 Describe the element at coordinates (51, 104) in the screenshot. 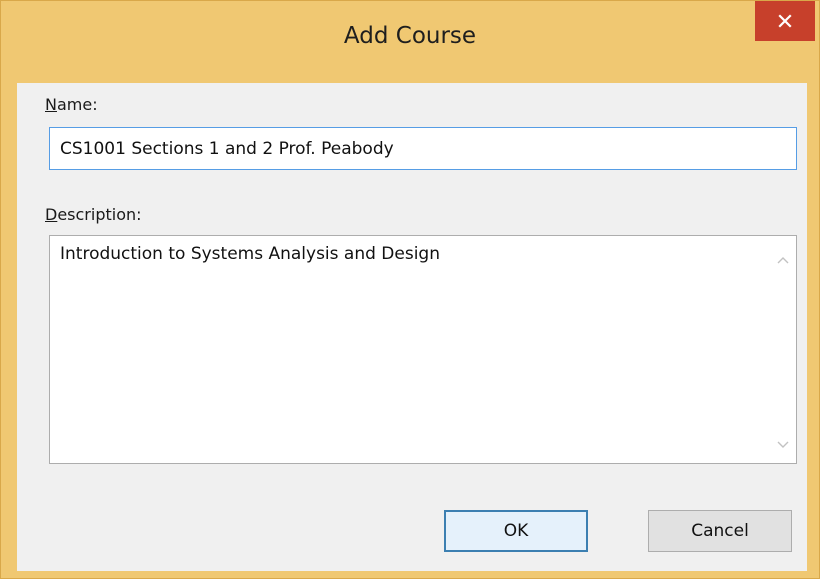

I see `name-label-mnemonic: N` at that location.